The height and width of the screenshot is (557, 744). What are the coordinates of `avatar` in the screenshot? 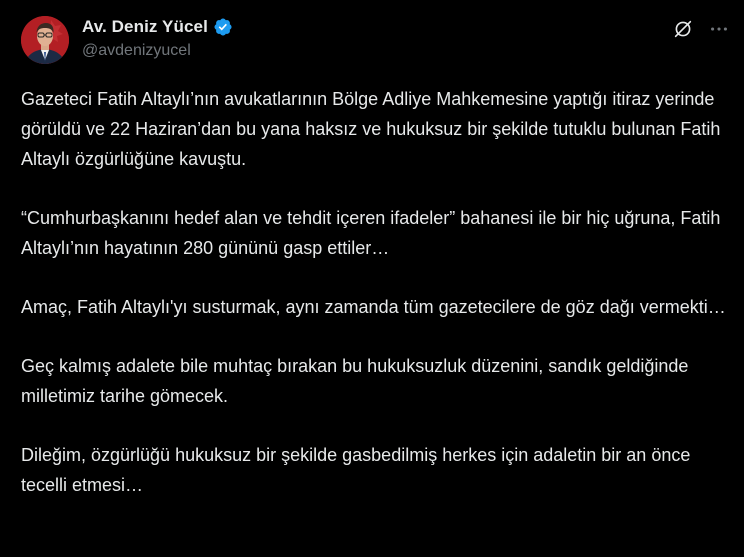 It's located at (45, 40).